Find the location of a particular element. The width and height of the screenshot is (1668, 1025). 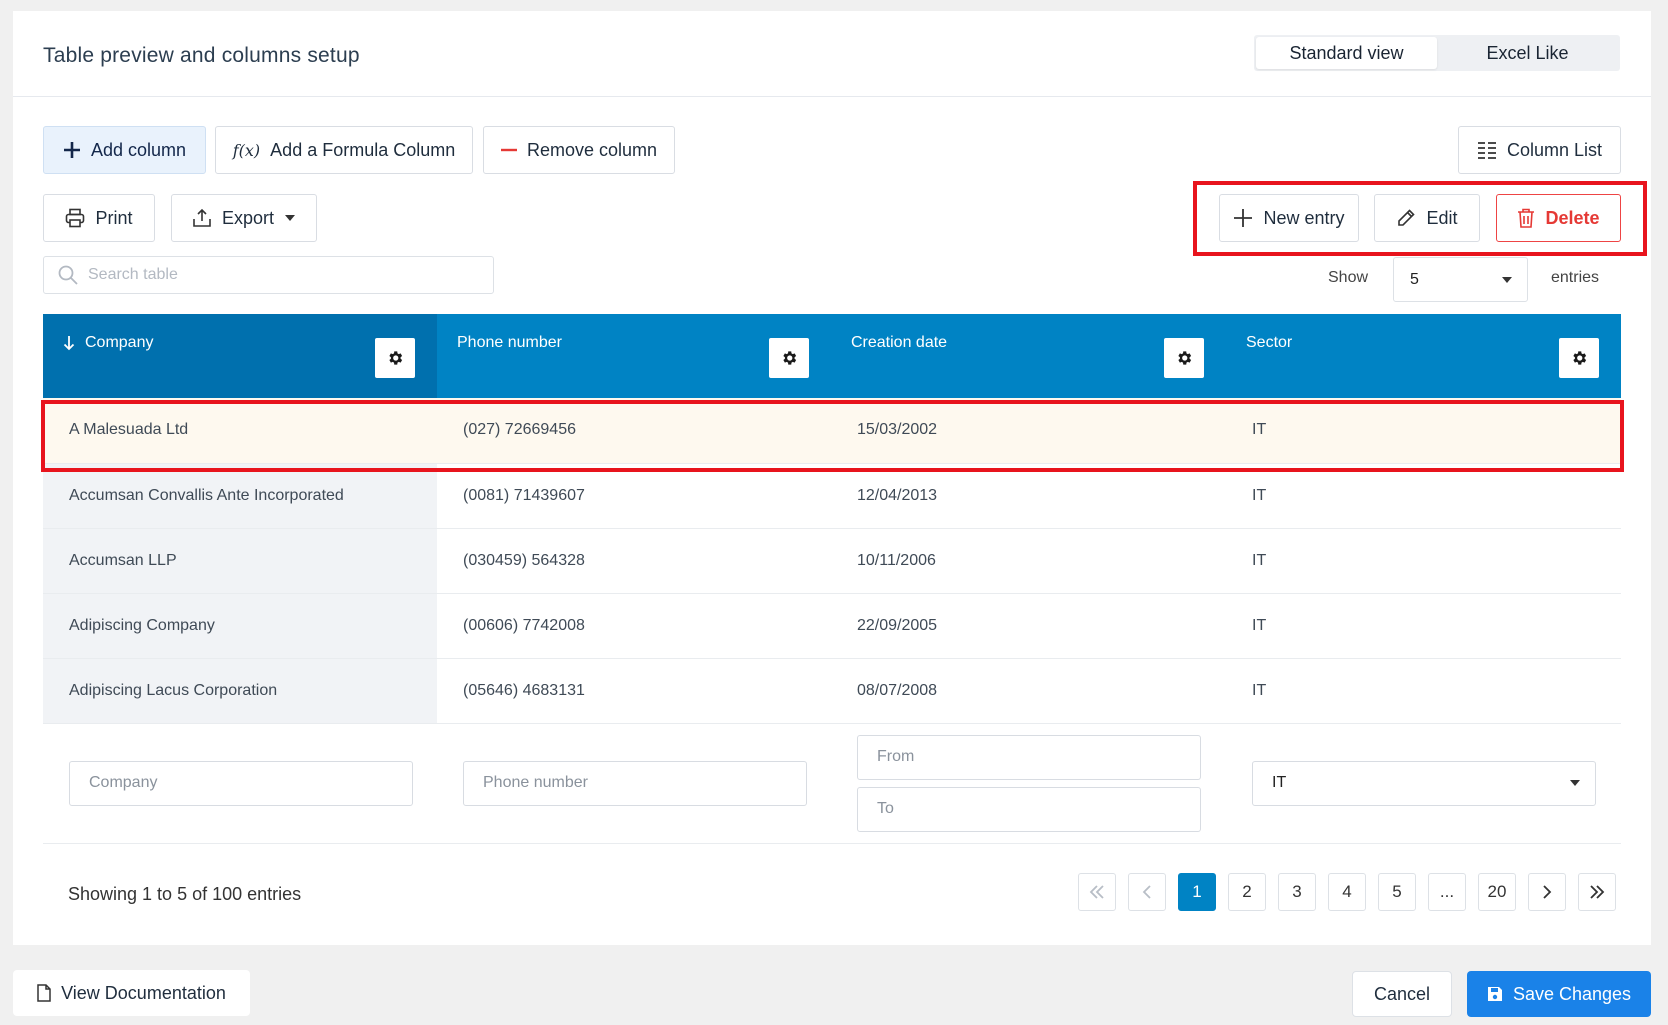

pencil-icon is located at coordinates (1407, 217).